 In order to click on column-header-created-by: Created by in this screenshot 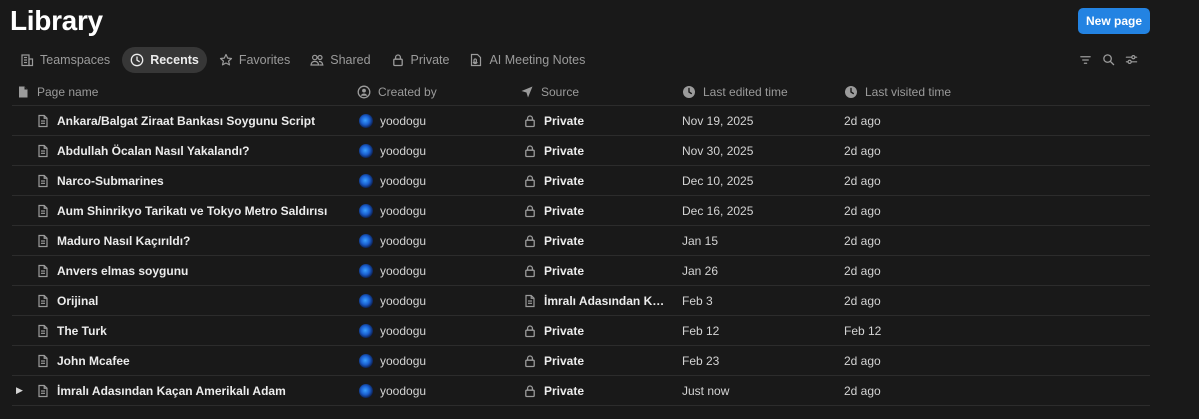, I will do `click(437, 91)`.